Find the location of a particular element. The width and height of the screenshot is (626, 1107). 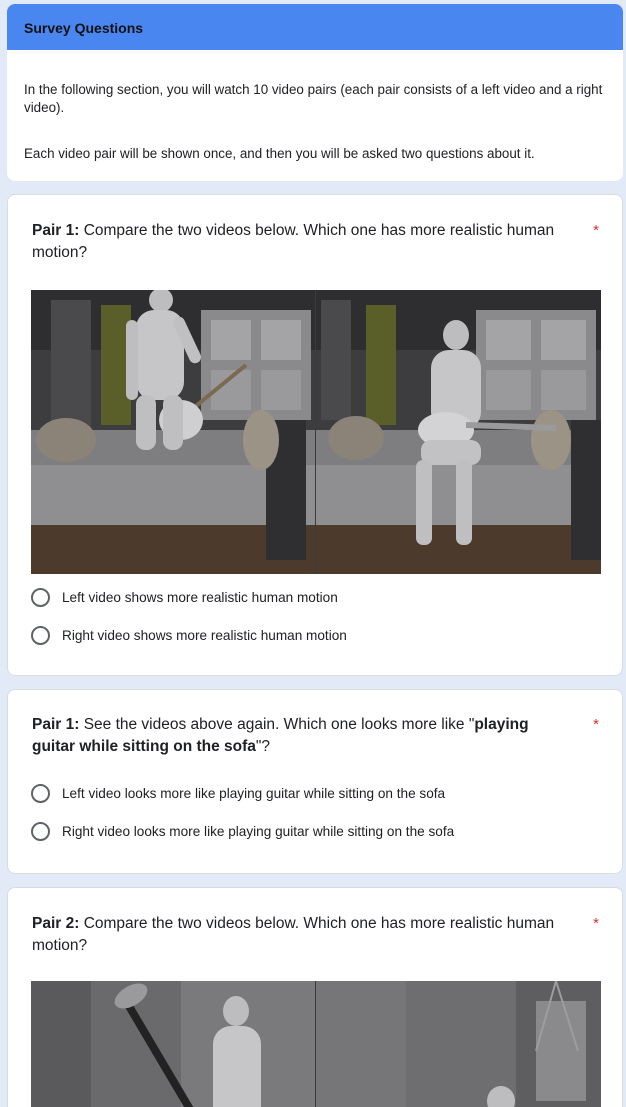

video-pair-2-frames is located at coordinates (316, 1044).